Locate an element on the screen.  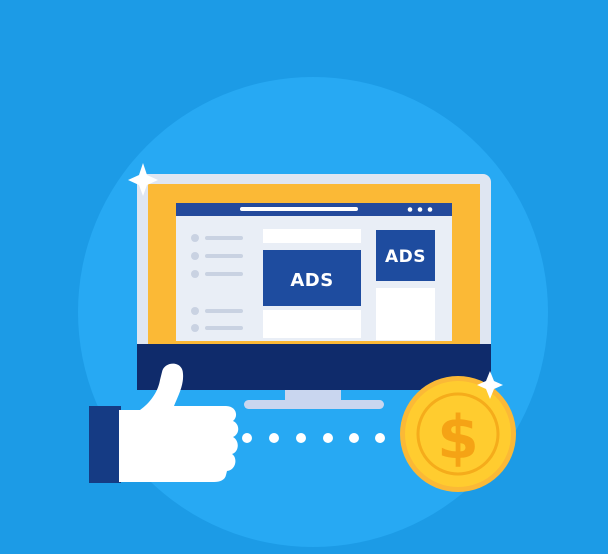
dollar-sign: $ is located at coordinates (458, 438).